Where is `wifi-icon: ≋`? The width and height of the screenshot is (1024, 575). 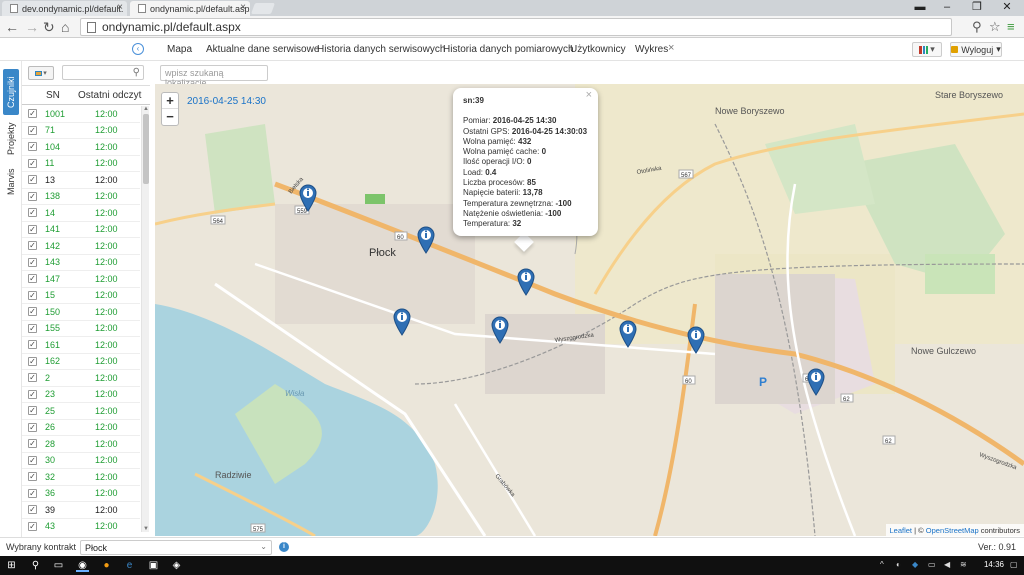 wifi-icon: ≋ is located at coordinates (963, 564).